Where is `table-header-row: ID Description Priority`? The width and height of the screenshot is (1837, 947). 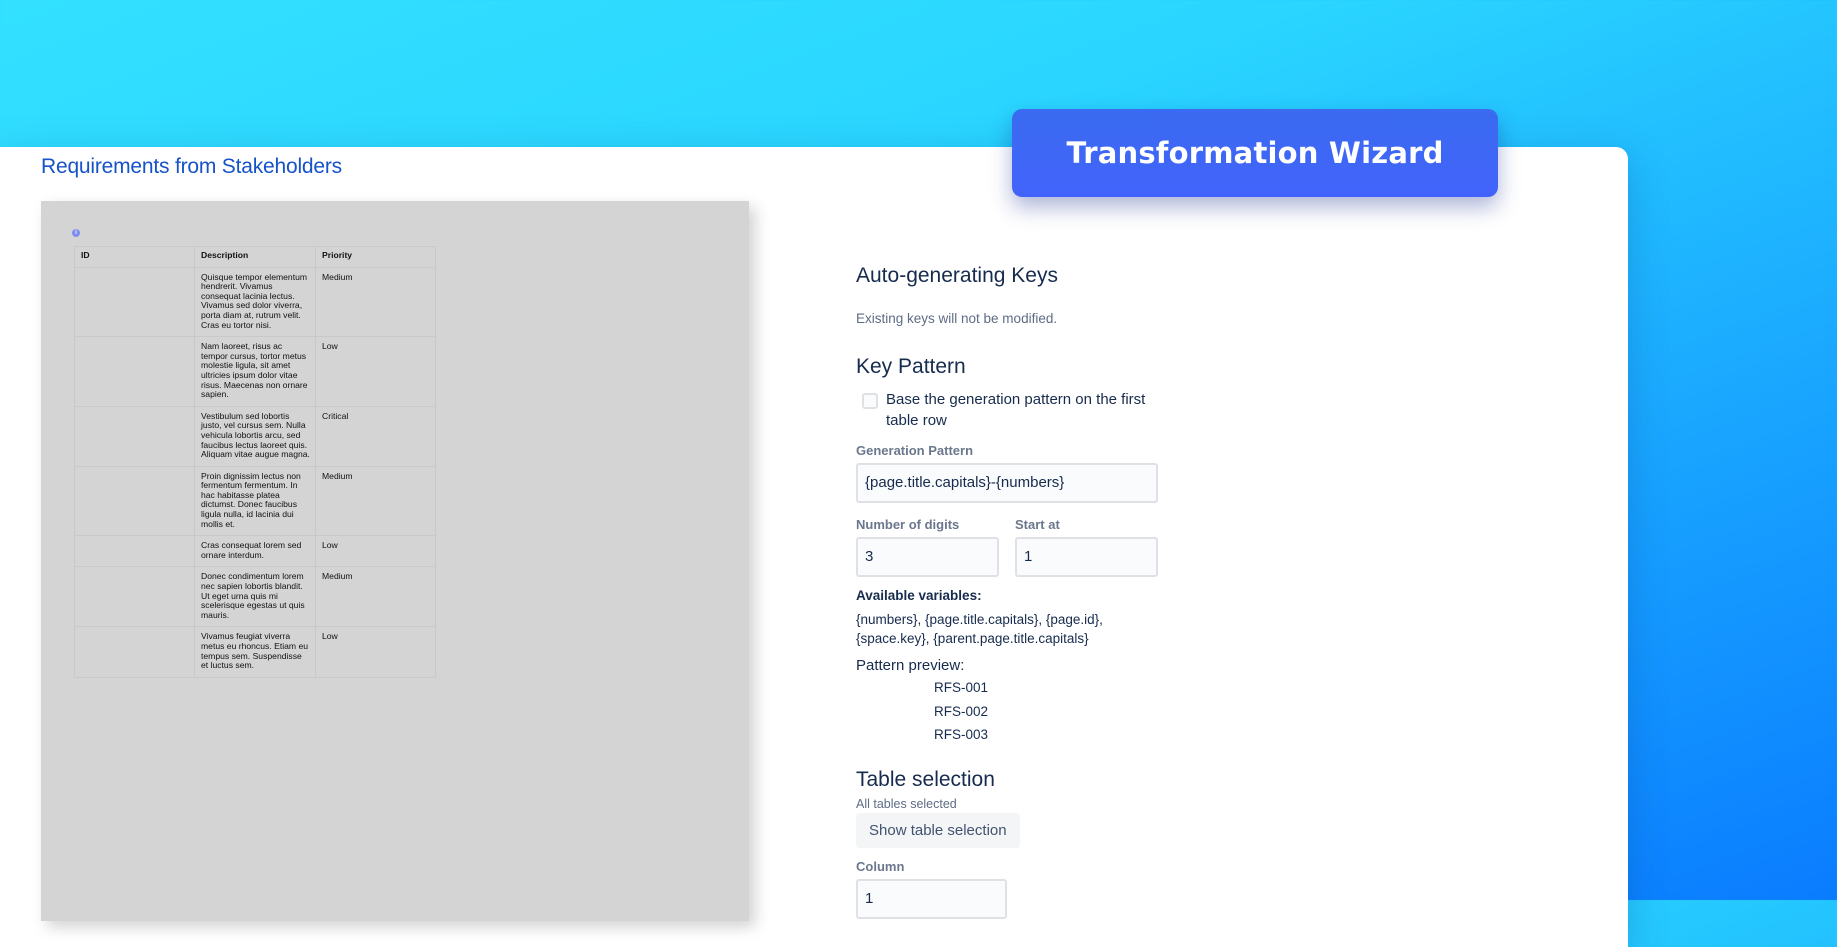
table-header-row: ID Description Priority is located at coordinates (255, 257).